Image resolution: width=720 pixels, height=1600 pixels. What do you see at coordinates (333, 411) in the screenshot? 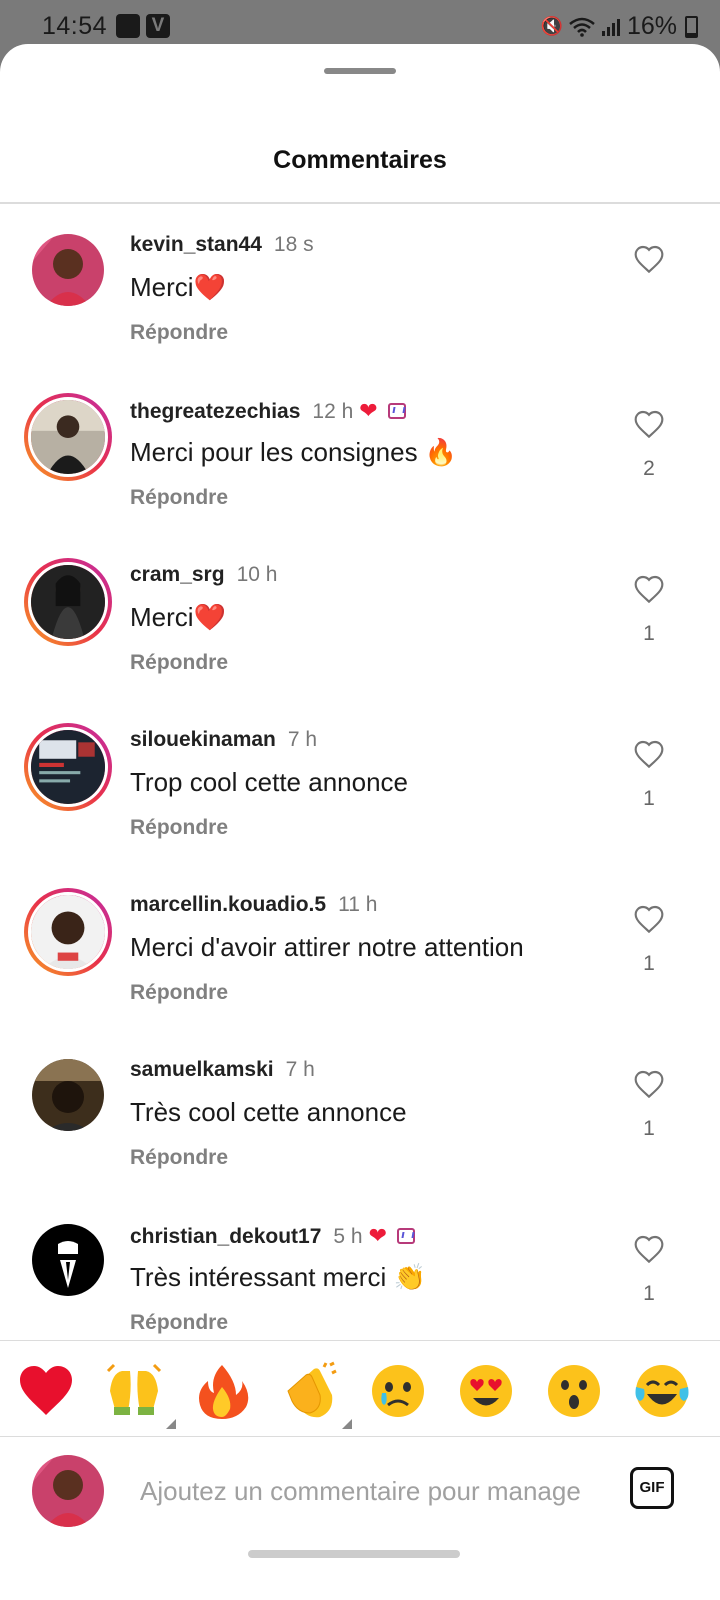
I see `comment-time: 12 h` at bounding box center [333, 411].